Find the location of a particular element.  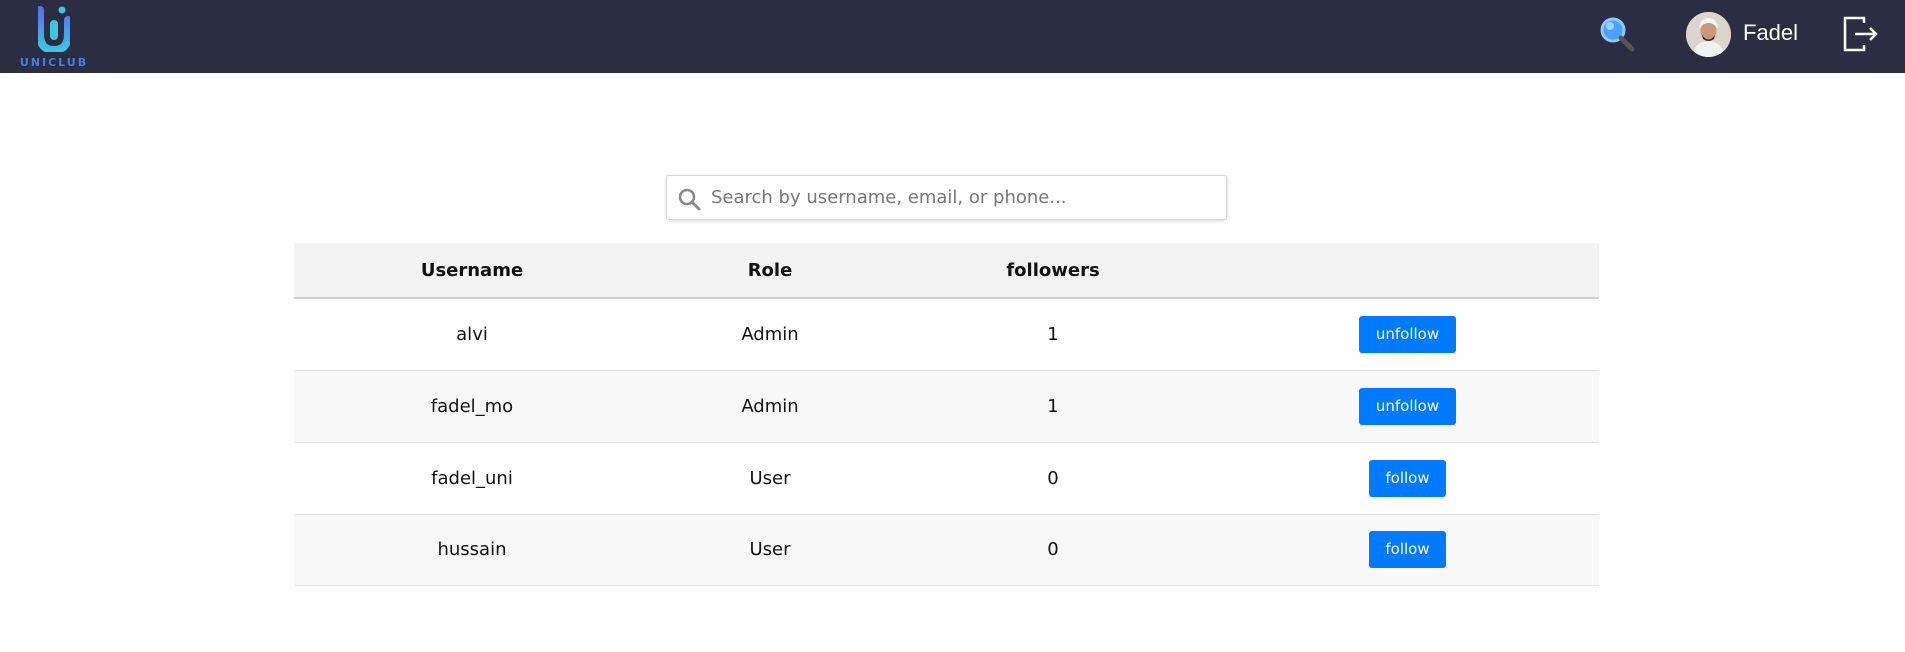

header-action is located at coordinates (1407, 271).